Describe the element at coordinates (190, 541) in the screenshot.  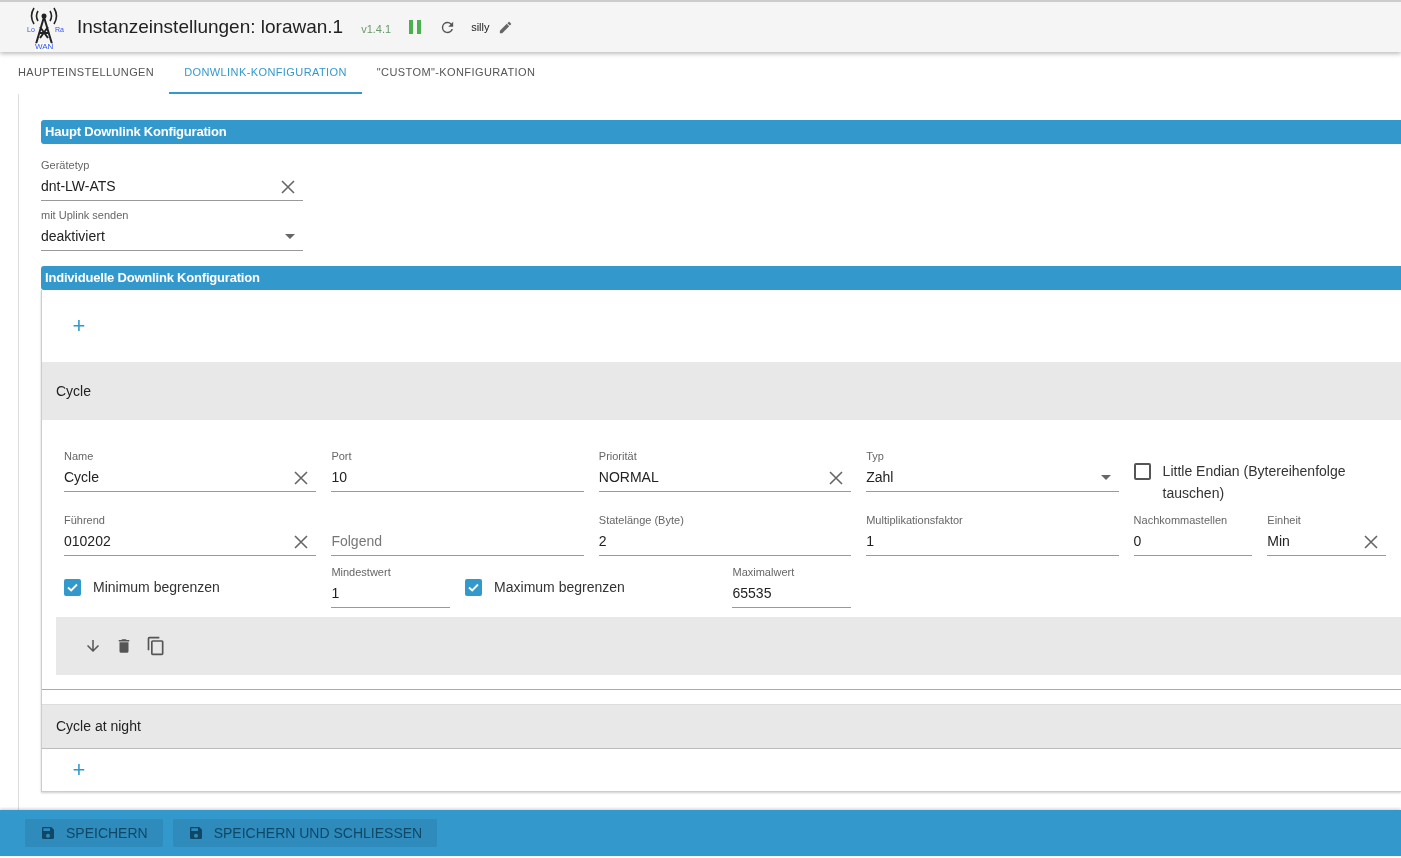
I see `input-field: 010202` at that location.